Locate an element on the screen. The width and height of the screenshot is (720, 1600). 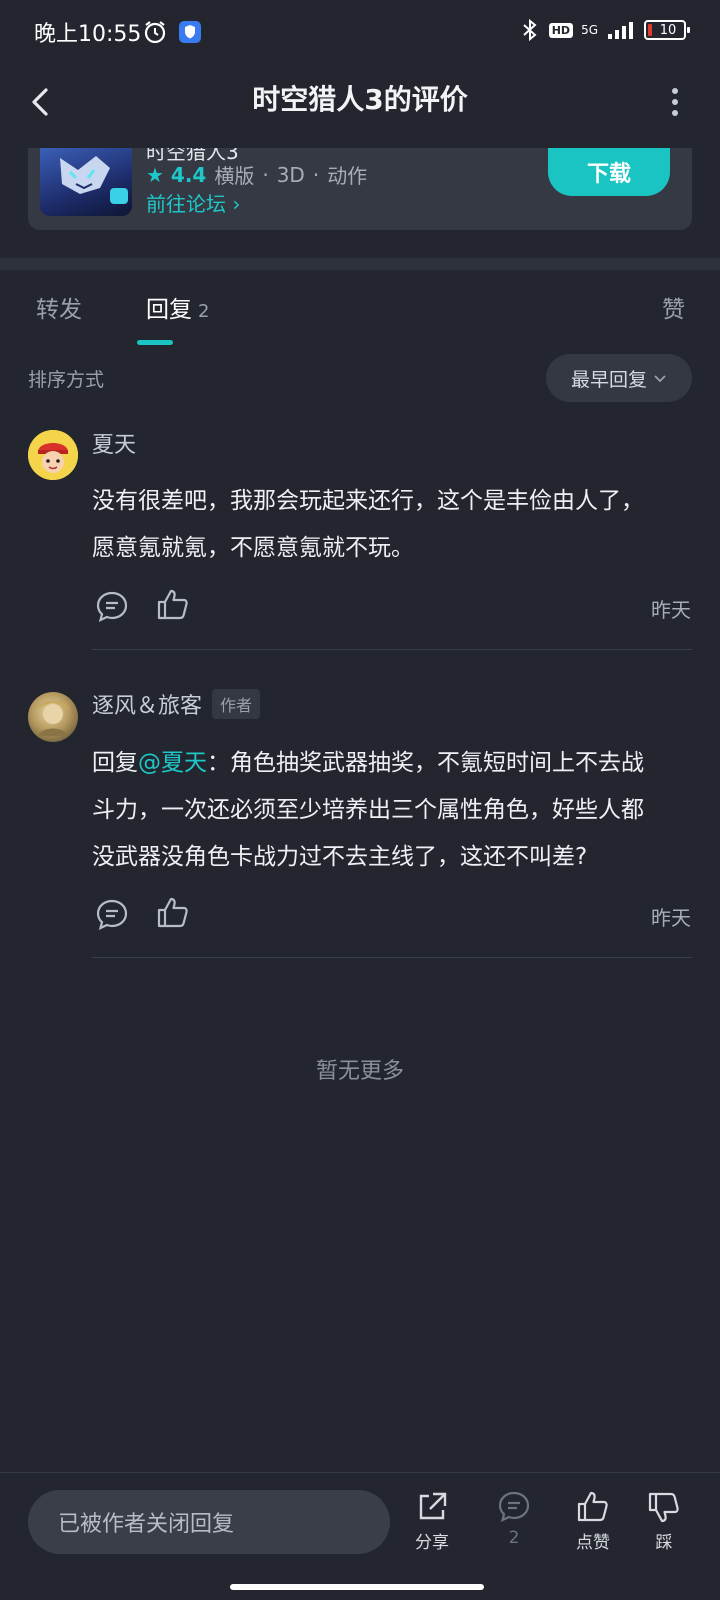
no-more-label: 暂无更多 is located at coordinates (359, 1071).